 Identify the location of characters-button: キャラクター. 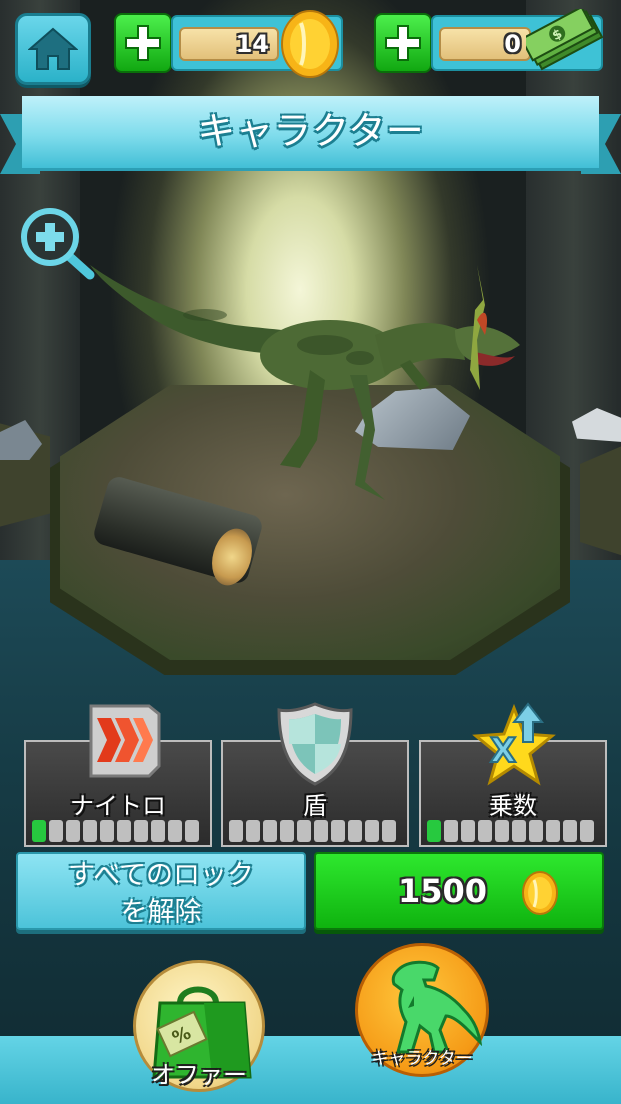
(422, 1010).